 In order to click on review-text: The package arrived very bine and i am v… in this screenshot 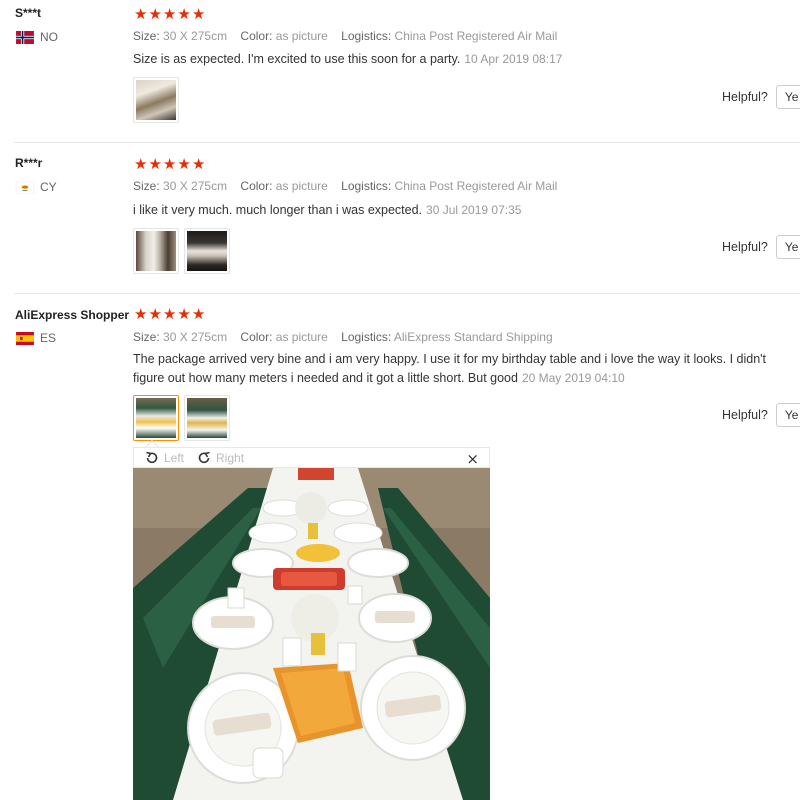, I will do `click(466, 369)`.